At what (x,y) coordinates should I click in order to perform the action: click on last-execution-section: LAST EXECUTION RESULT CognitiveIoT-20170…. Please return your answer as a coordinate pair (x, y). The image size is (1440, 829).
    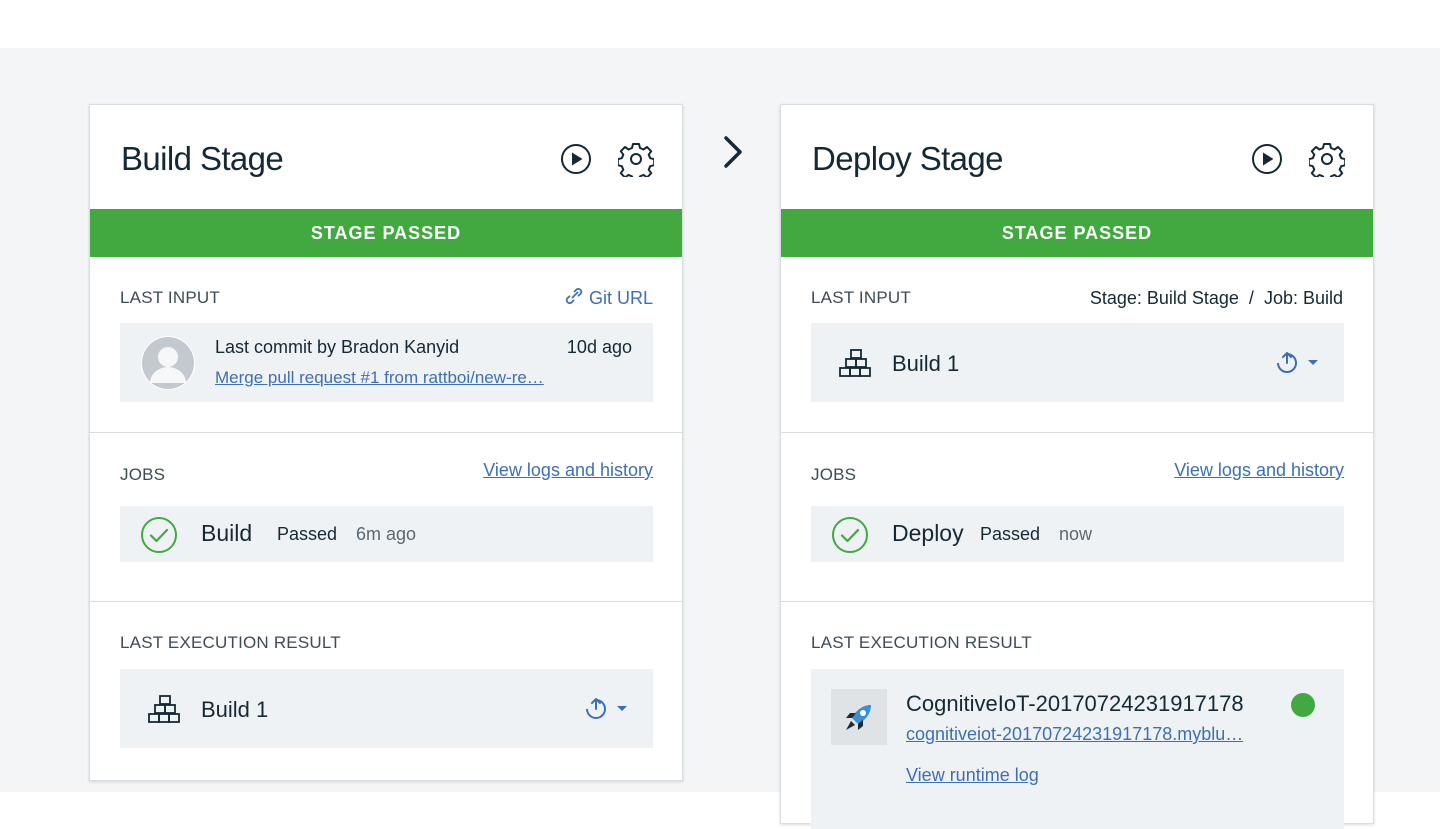
    Looking at the image, I should click on (1077, 715).